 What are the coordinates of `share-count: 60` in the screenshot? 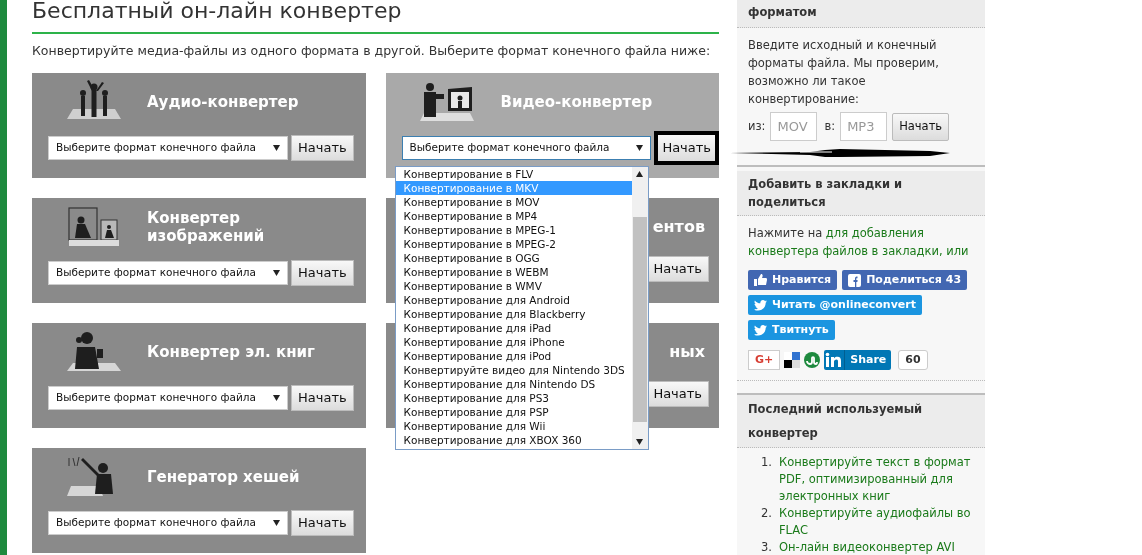 It's located at (913, 360).